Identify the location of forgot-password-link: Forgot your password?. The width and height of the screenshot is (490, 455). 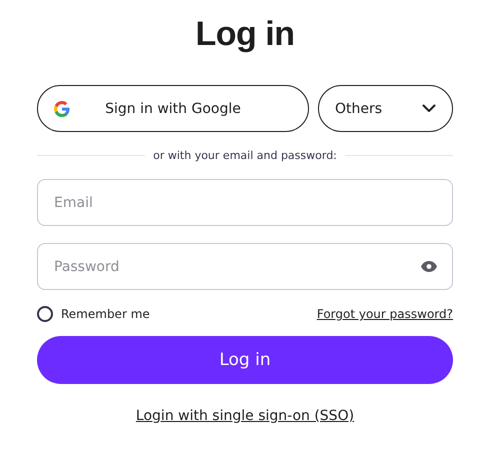
(384, 314).